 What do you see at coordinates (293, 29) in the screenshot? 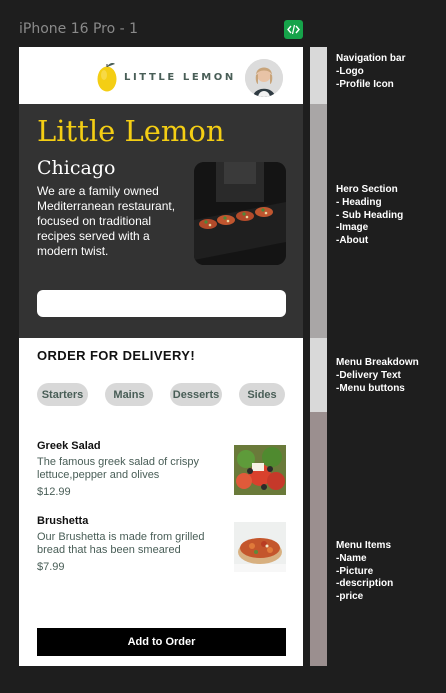
I see `dev-mode-icon` at bounding box center [293, 29].